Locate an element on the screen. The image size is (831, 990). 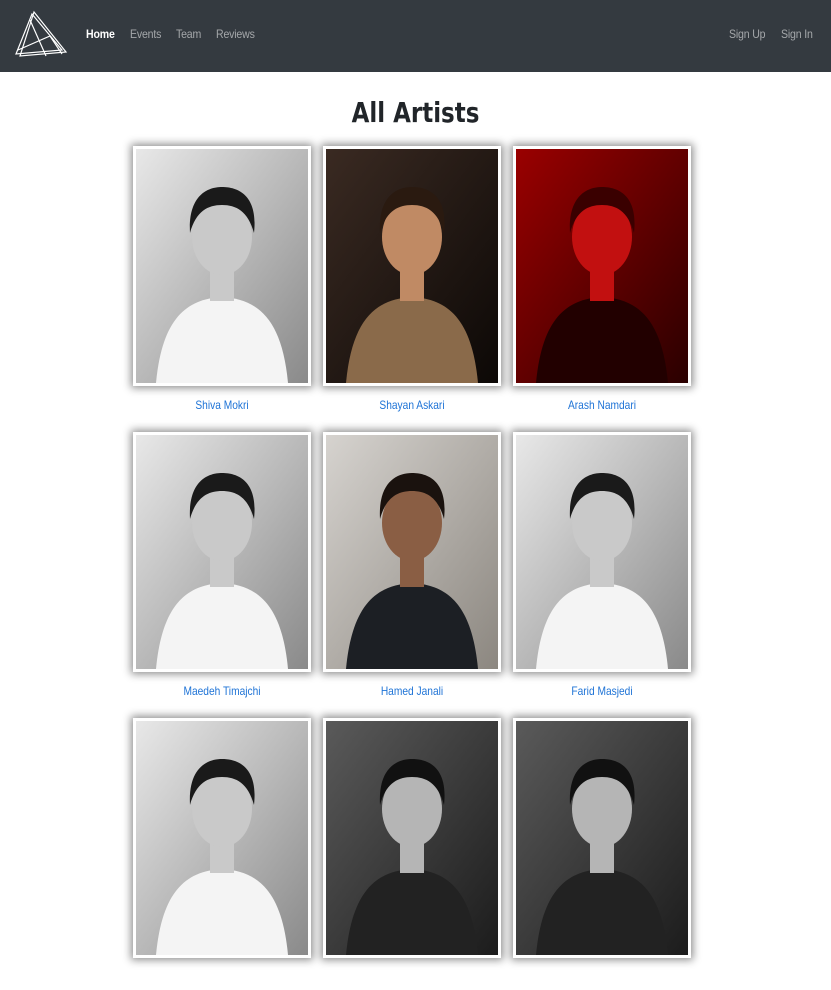
artist-card: Shayan Askari is located at coordinates (412, 282).